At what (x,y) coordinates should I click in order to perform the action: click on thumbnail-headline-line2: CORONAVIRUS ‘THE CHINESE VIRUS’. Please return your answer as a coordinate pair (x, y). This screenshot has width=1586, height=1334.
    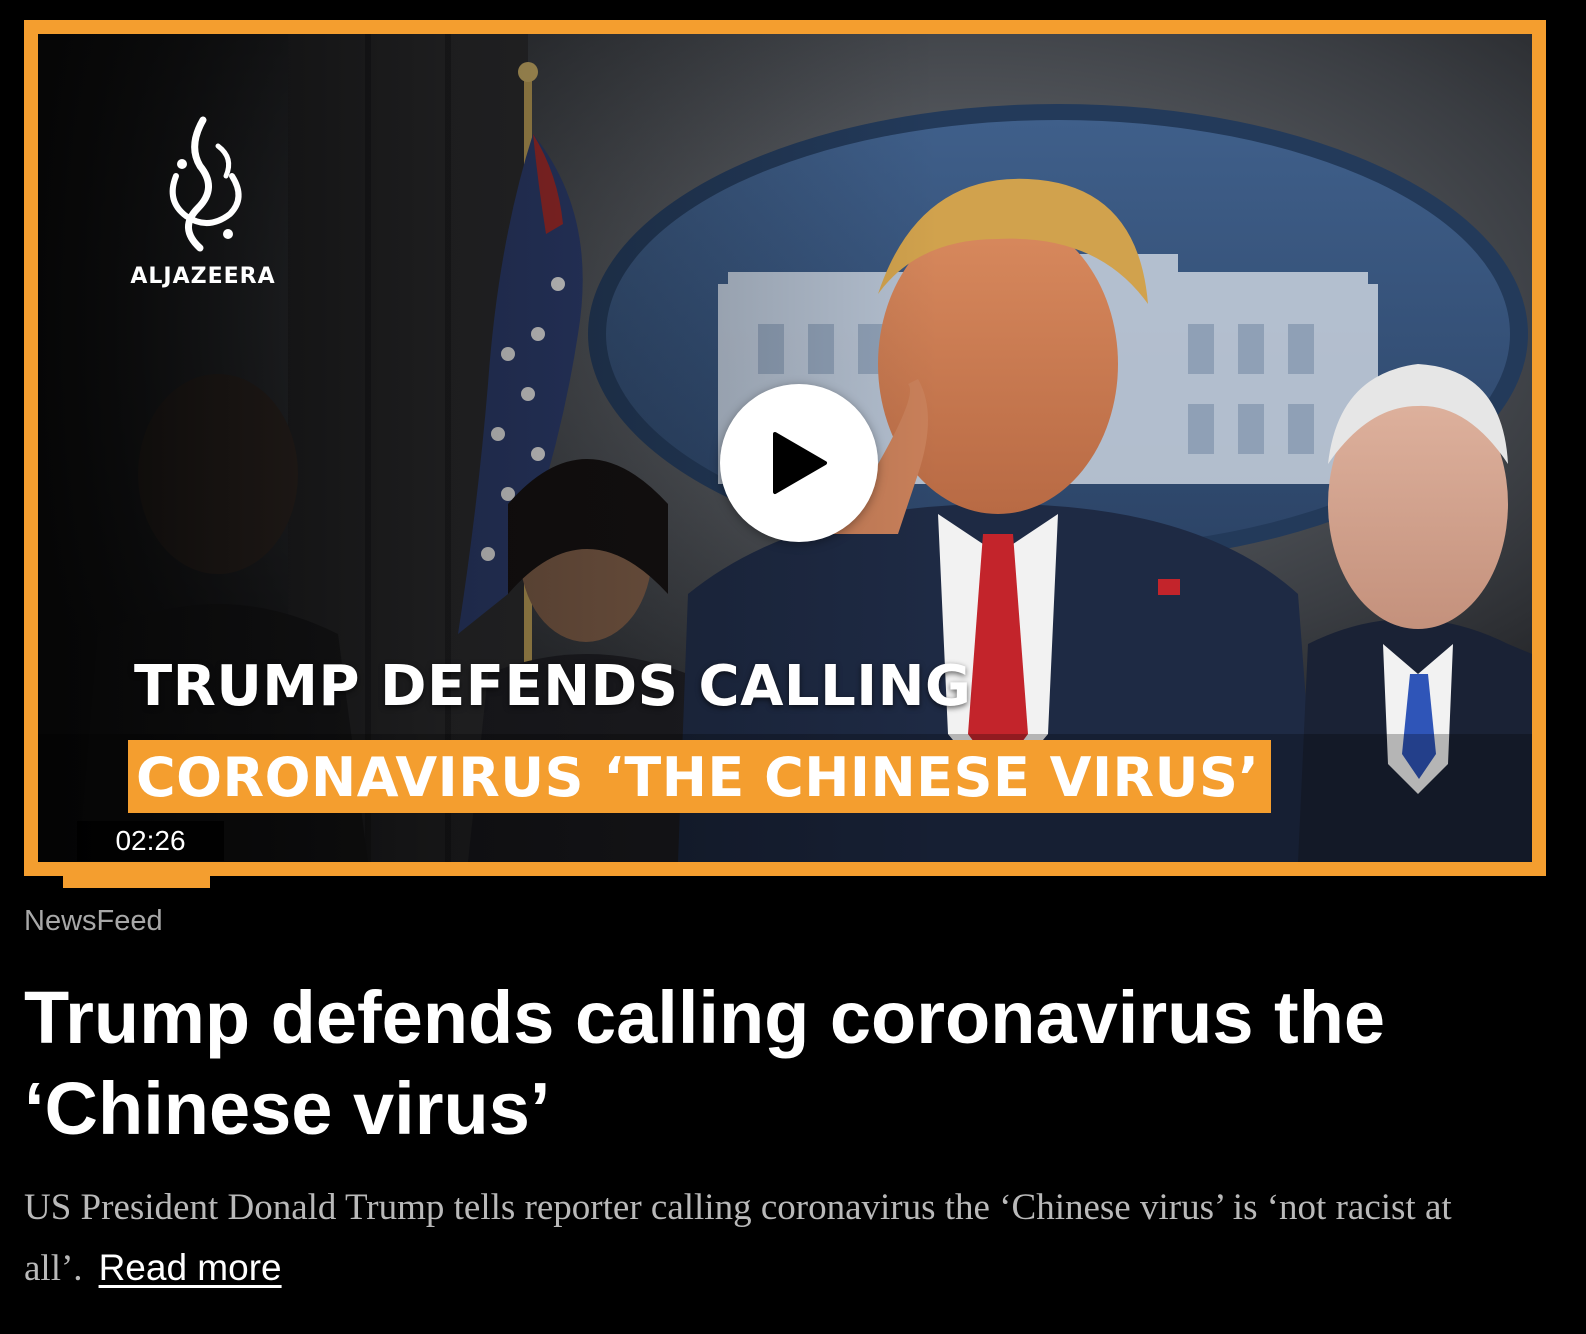
    Looking at the image, I should click on (700, 776).